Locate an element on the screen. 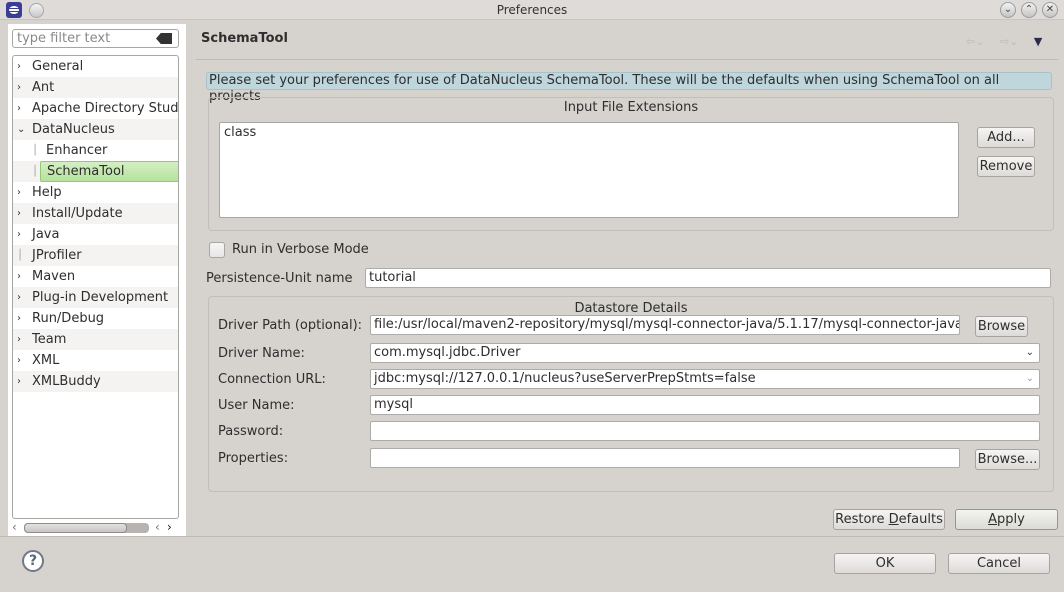  tree-item-label: Run/Debug is located at coordinates (68, 318).